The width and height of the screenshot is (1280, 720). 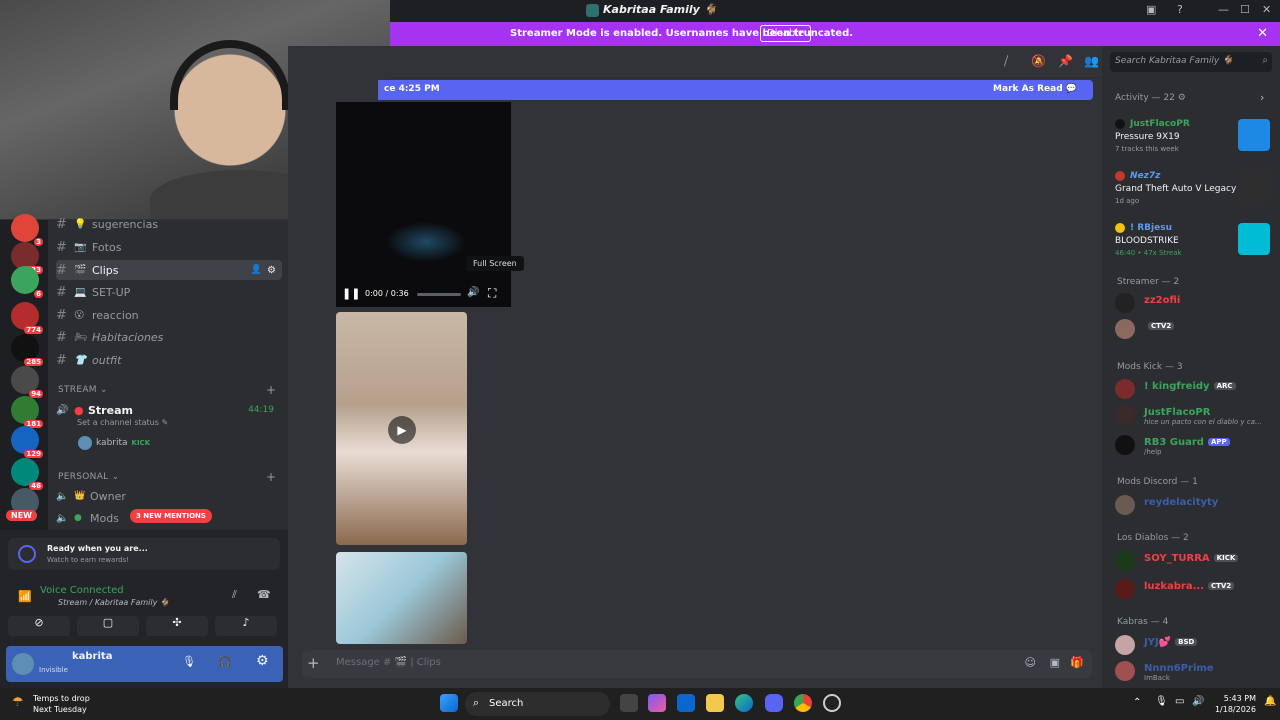 I want to click on discord-icon, so click(x=774, y=703).